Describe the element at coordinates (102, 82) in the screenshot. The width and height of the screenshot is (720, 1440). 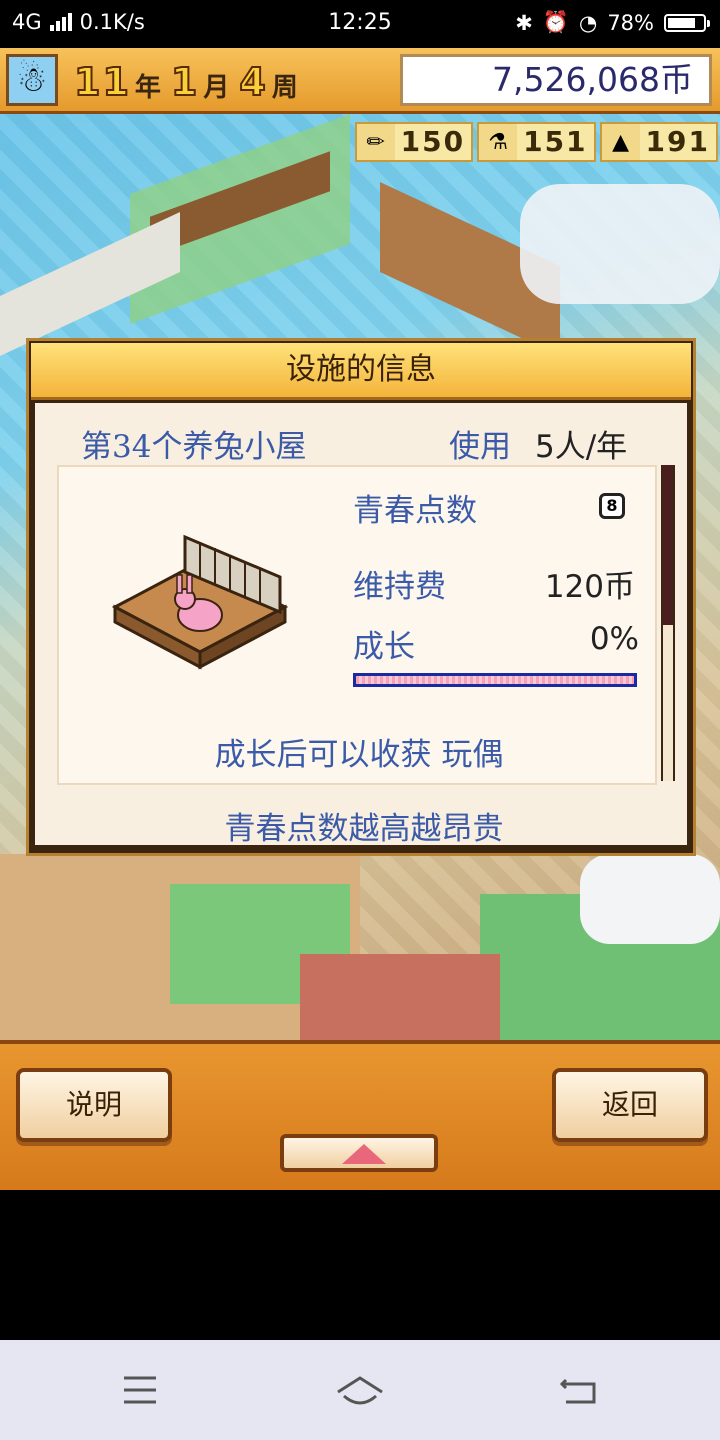
I see `year-number: 11` at that location.